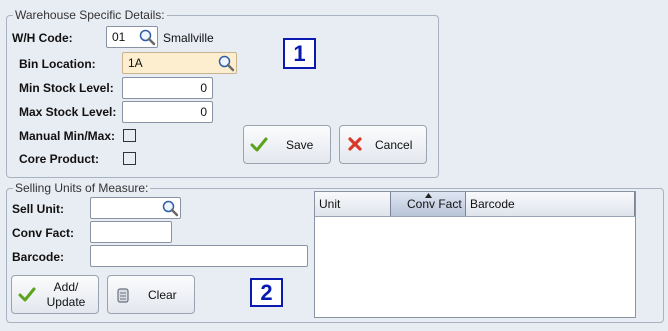 This screenshot has height=331, width=668. I want to click on min-stock-label: Min Stock Level:, so click(66, 88).